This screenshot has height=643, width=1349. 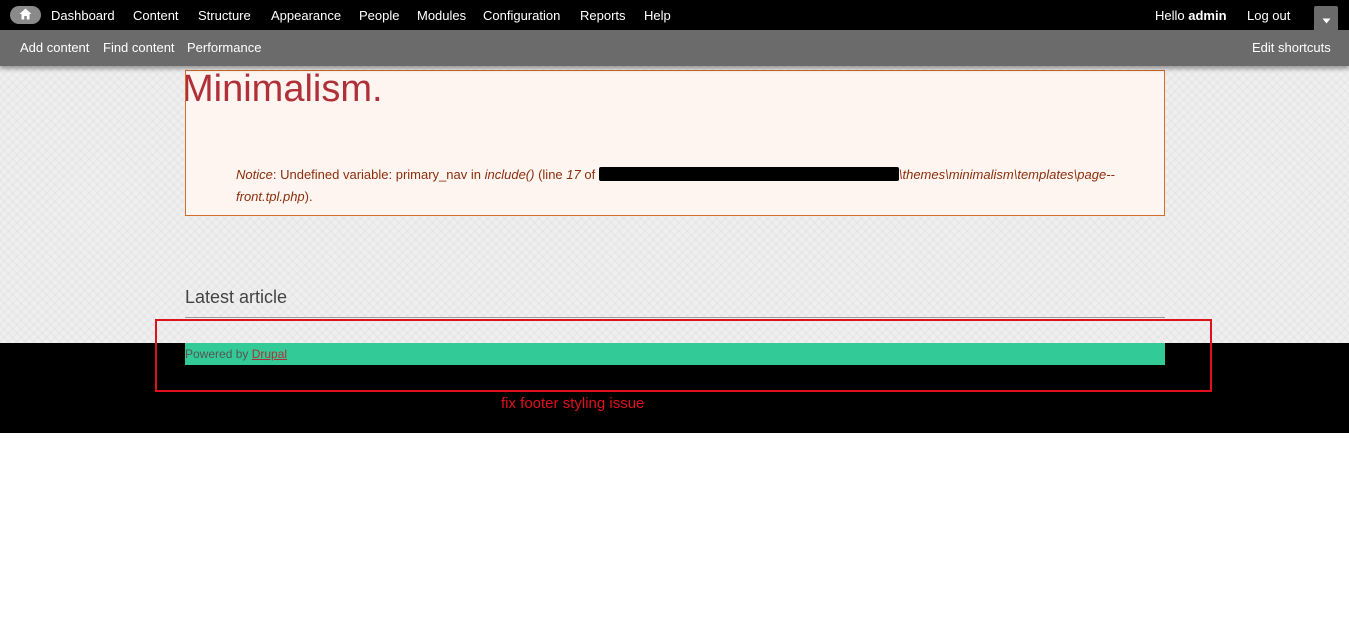 What do you see at coordinates (156, 15) in the screenshot?
I see `menu-content: Content` at bounding box center [156, 15].